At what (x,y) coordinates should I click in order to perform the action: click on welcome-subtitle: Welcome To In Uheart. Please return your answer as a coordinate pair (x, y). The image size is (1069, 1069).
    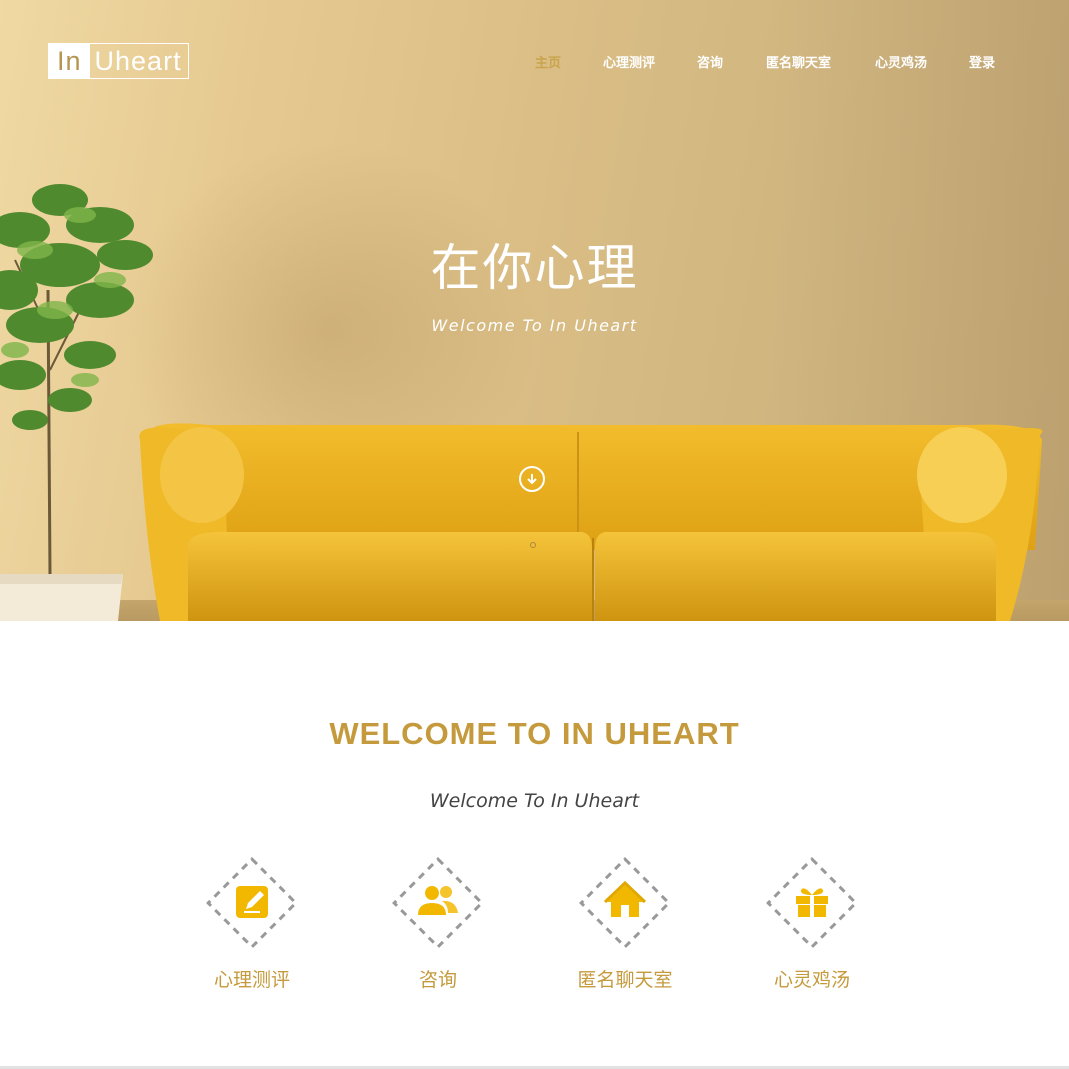
    Looking at the image, I should click on (534, 801).